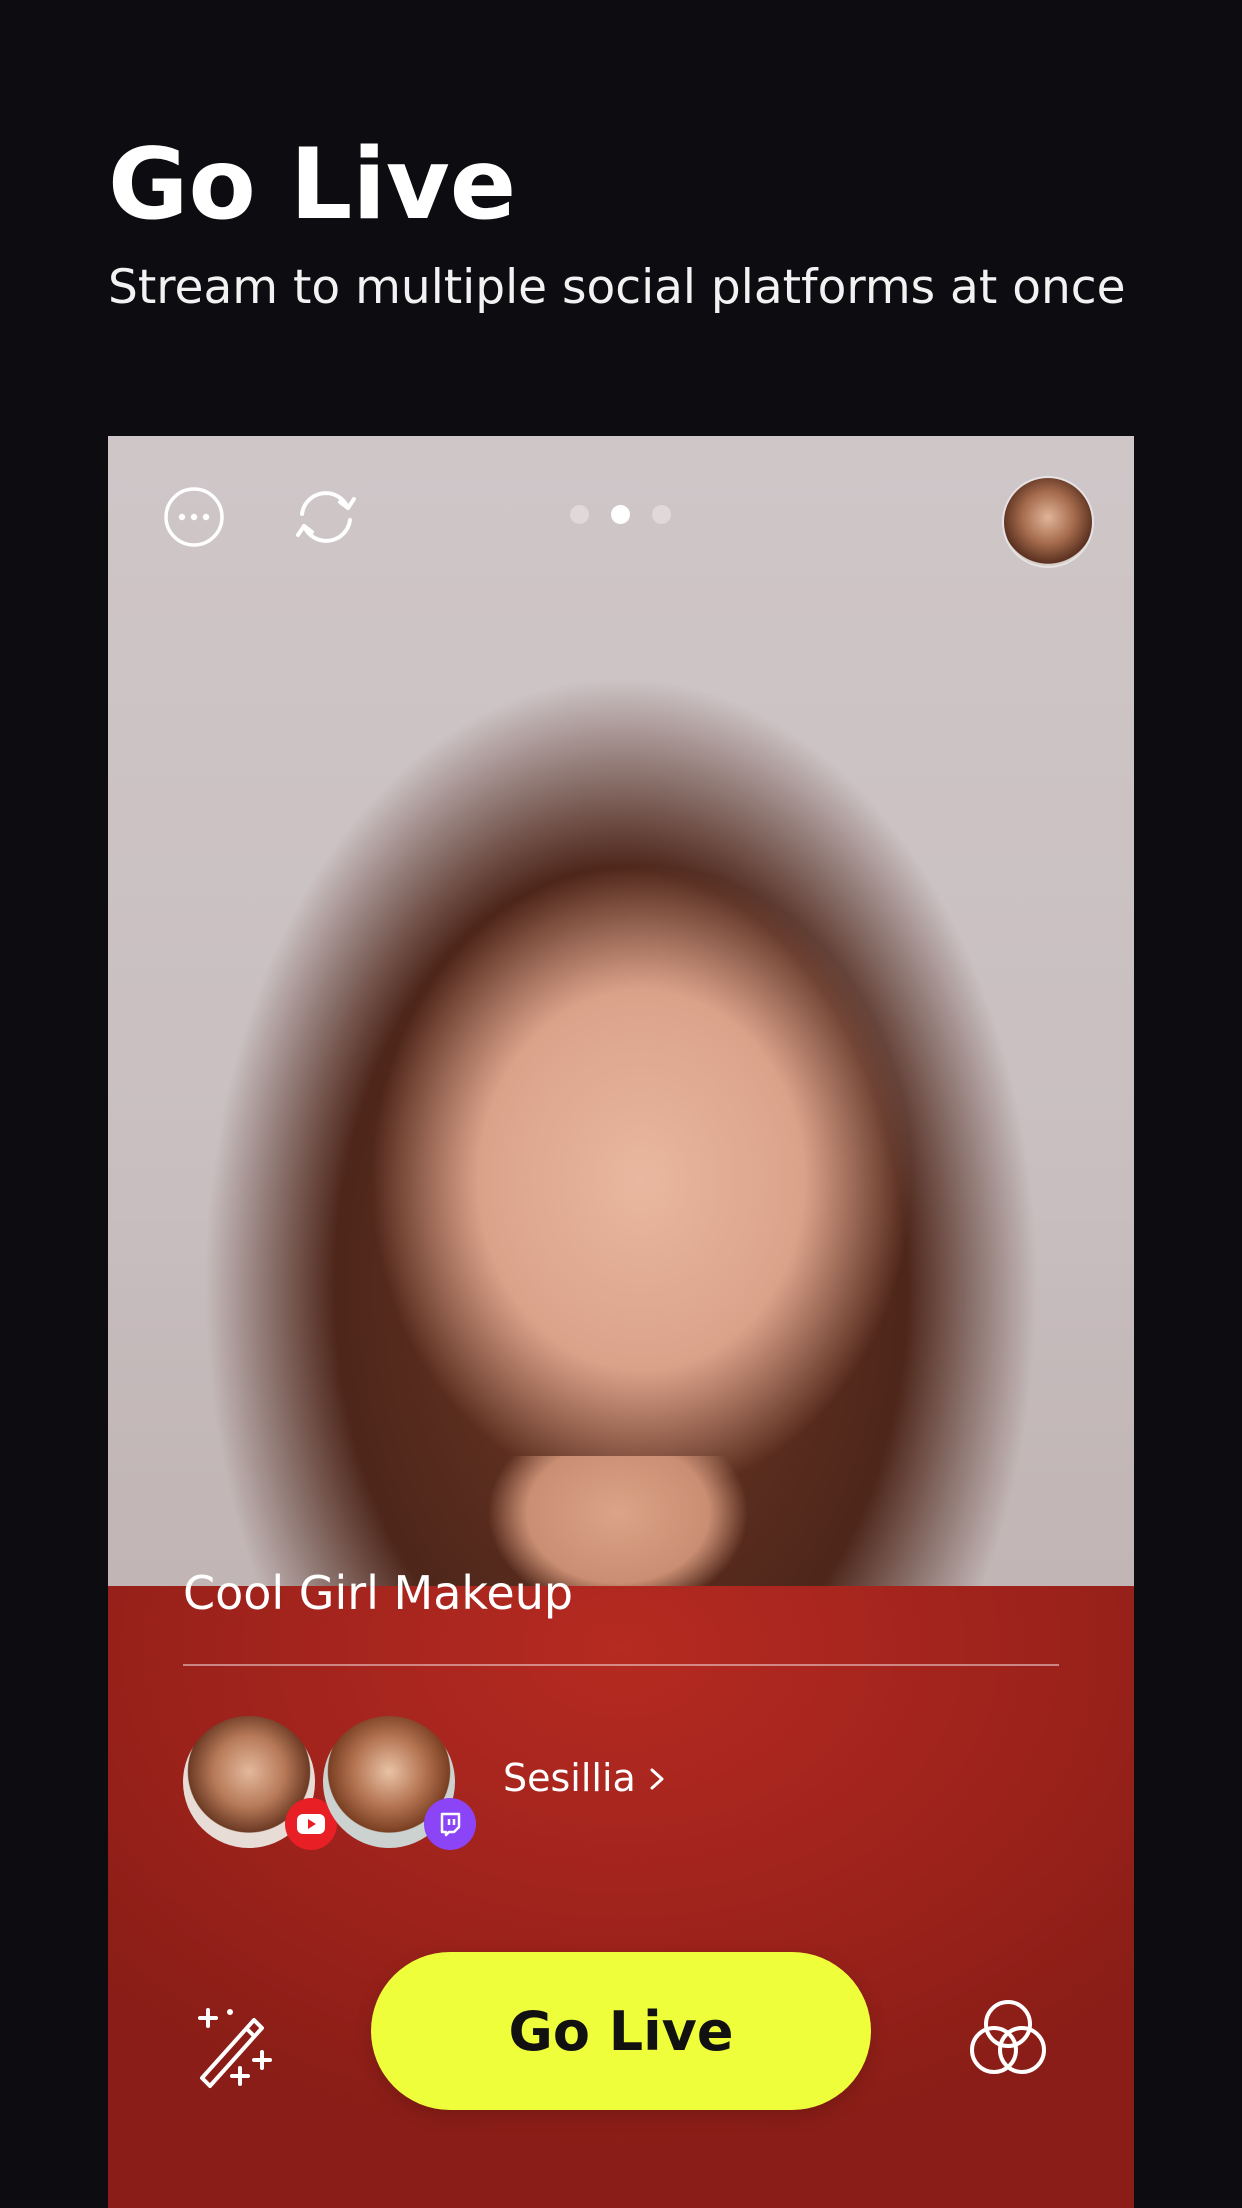 The image size is (1242, 2208). What do you see at coordinates (569, 1778) in the screenshot?
I see `host-name: Sesillia` at bounding box center [569, 1778].